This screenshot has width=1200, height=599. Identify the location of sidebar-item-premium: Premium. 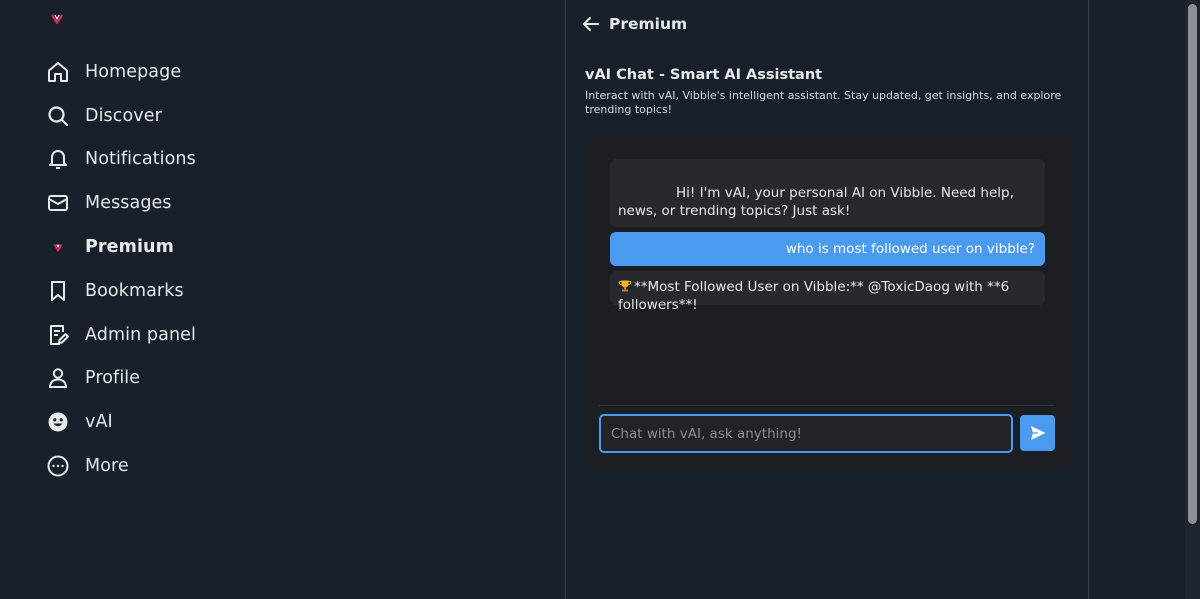
(120, 247).